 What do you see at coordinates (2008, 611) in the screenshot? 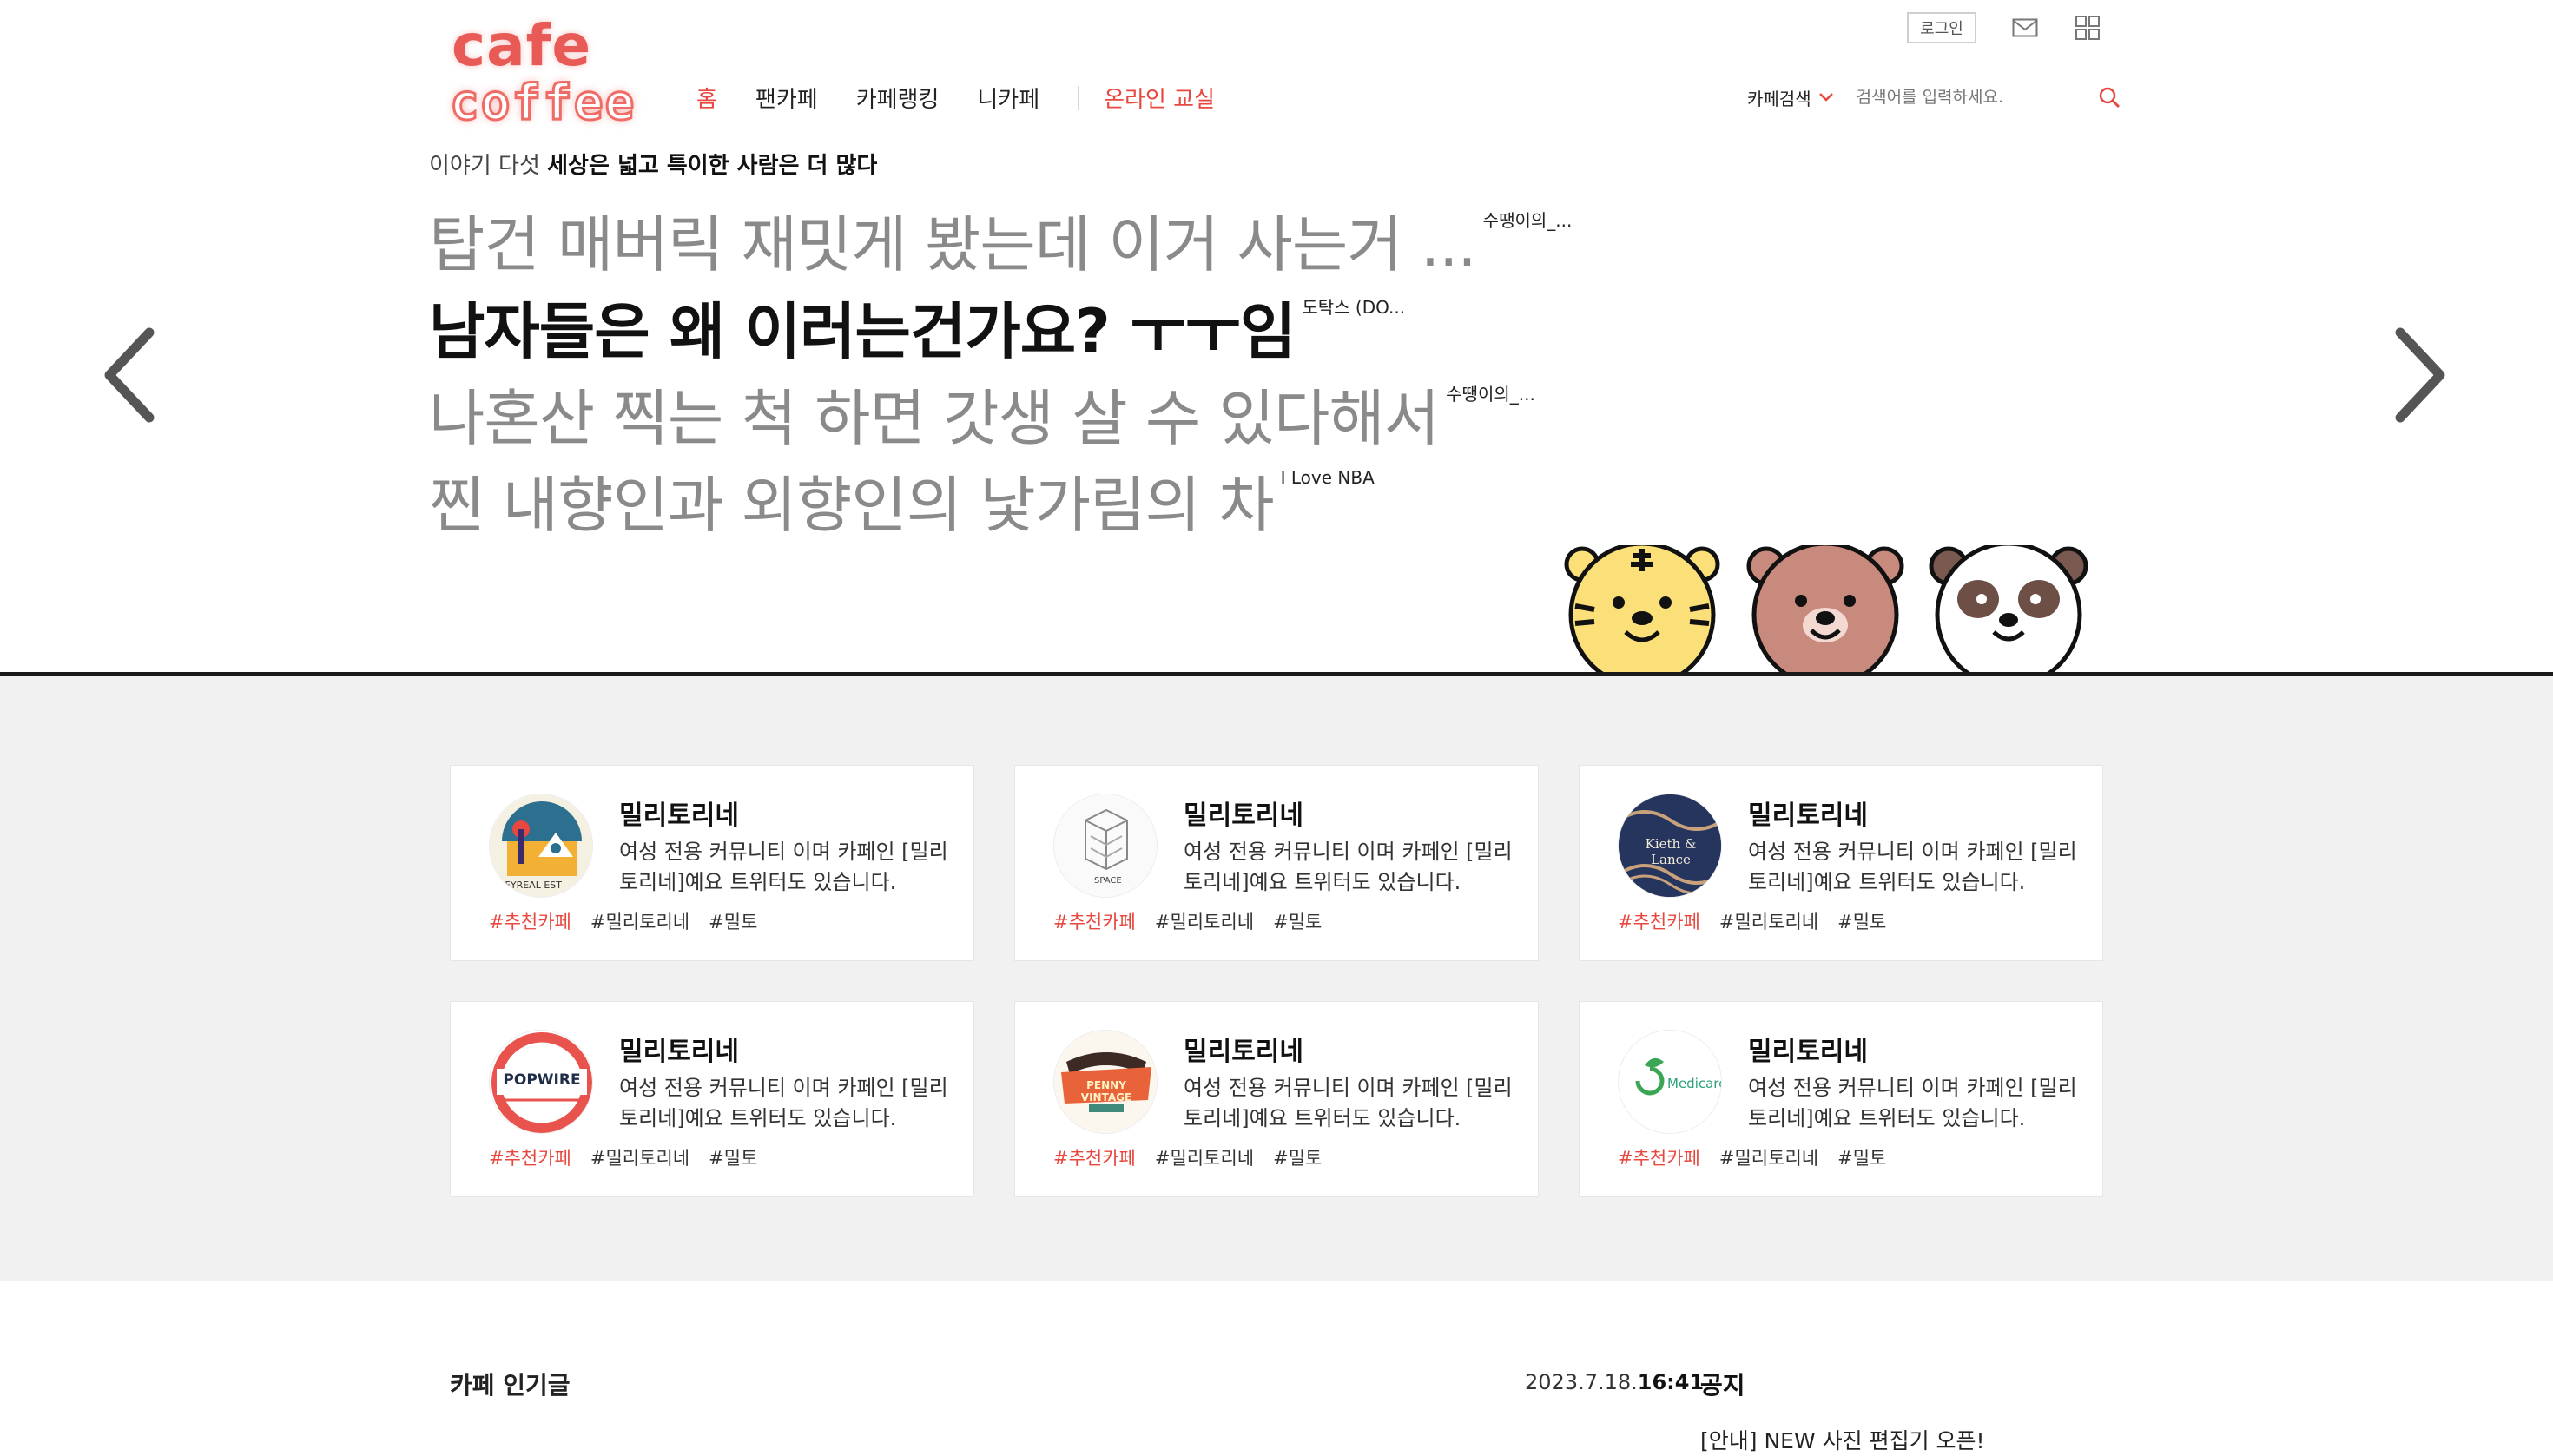
I see `panda-mascot-icon` at bounding box center [2008, 611].